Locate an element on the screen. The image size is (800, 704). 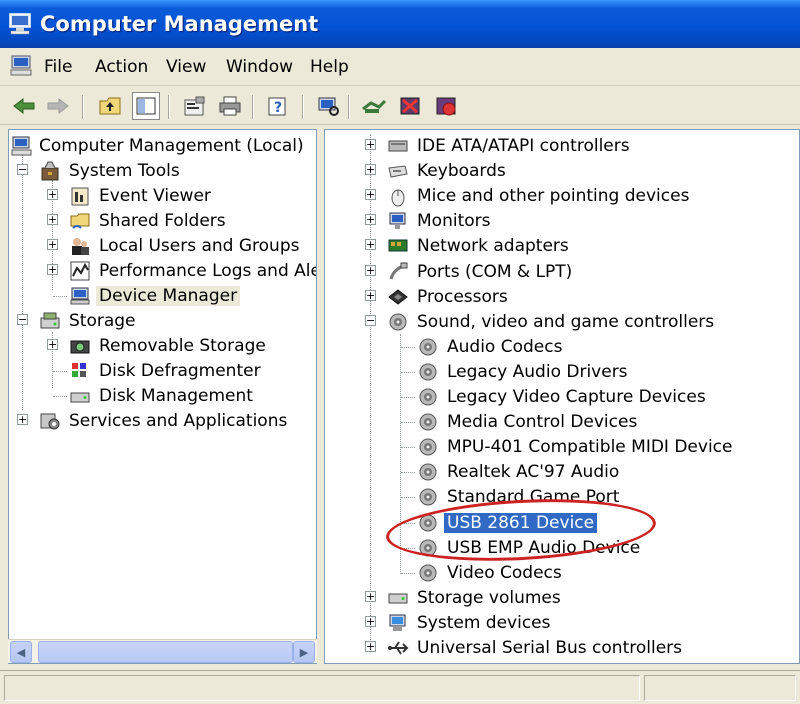
sound-icon is located at coordinates (398, 322).